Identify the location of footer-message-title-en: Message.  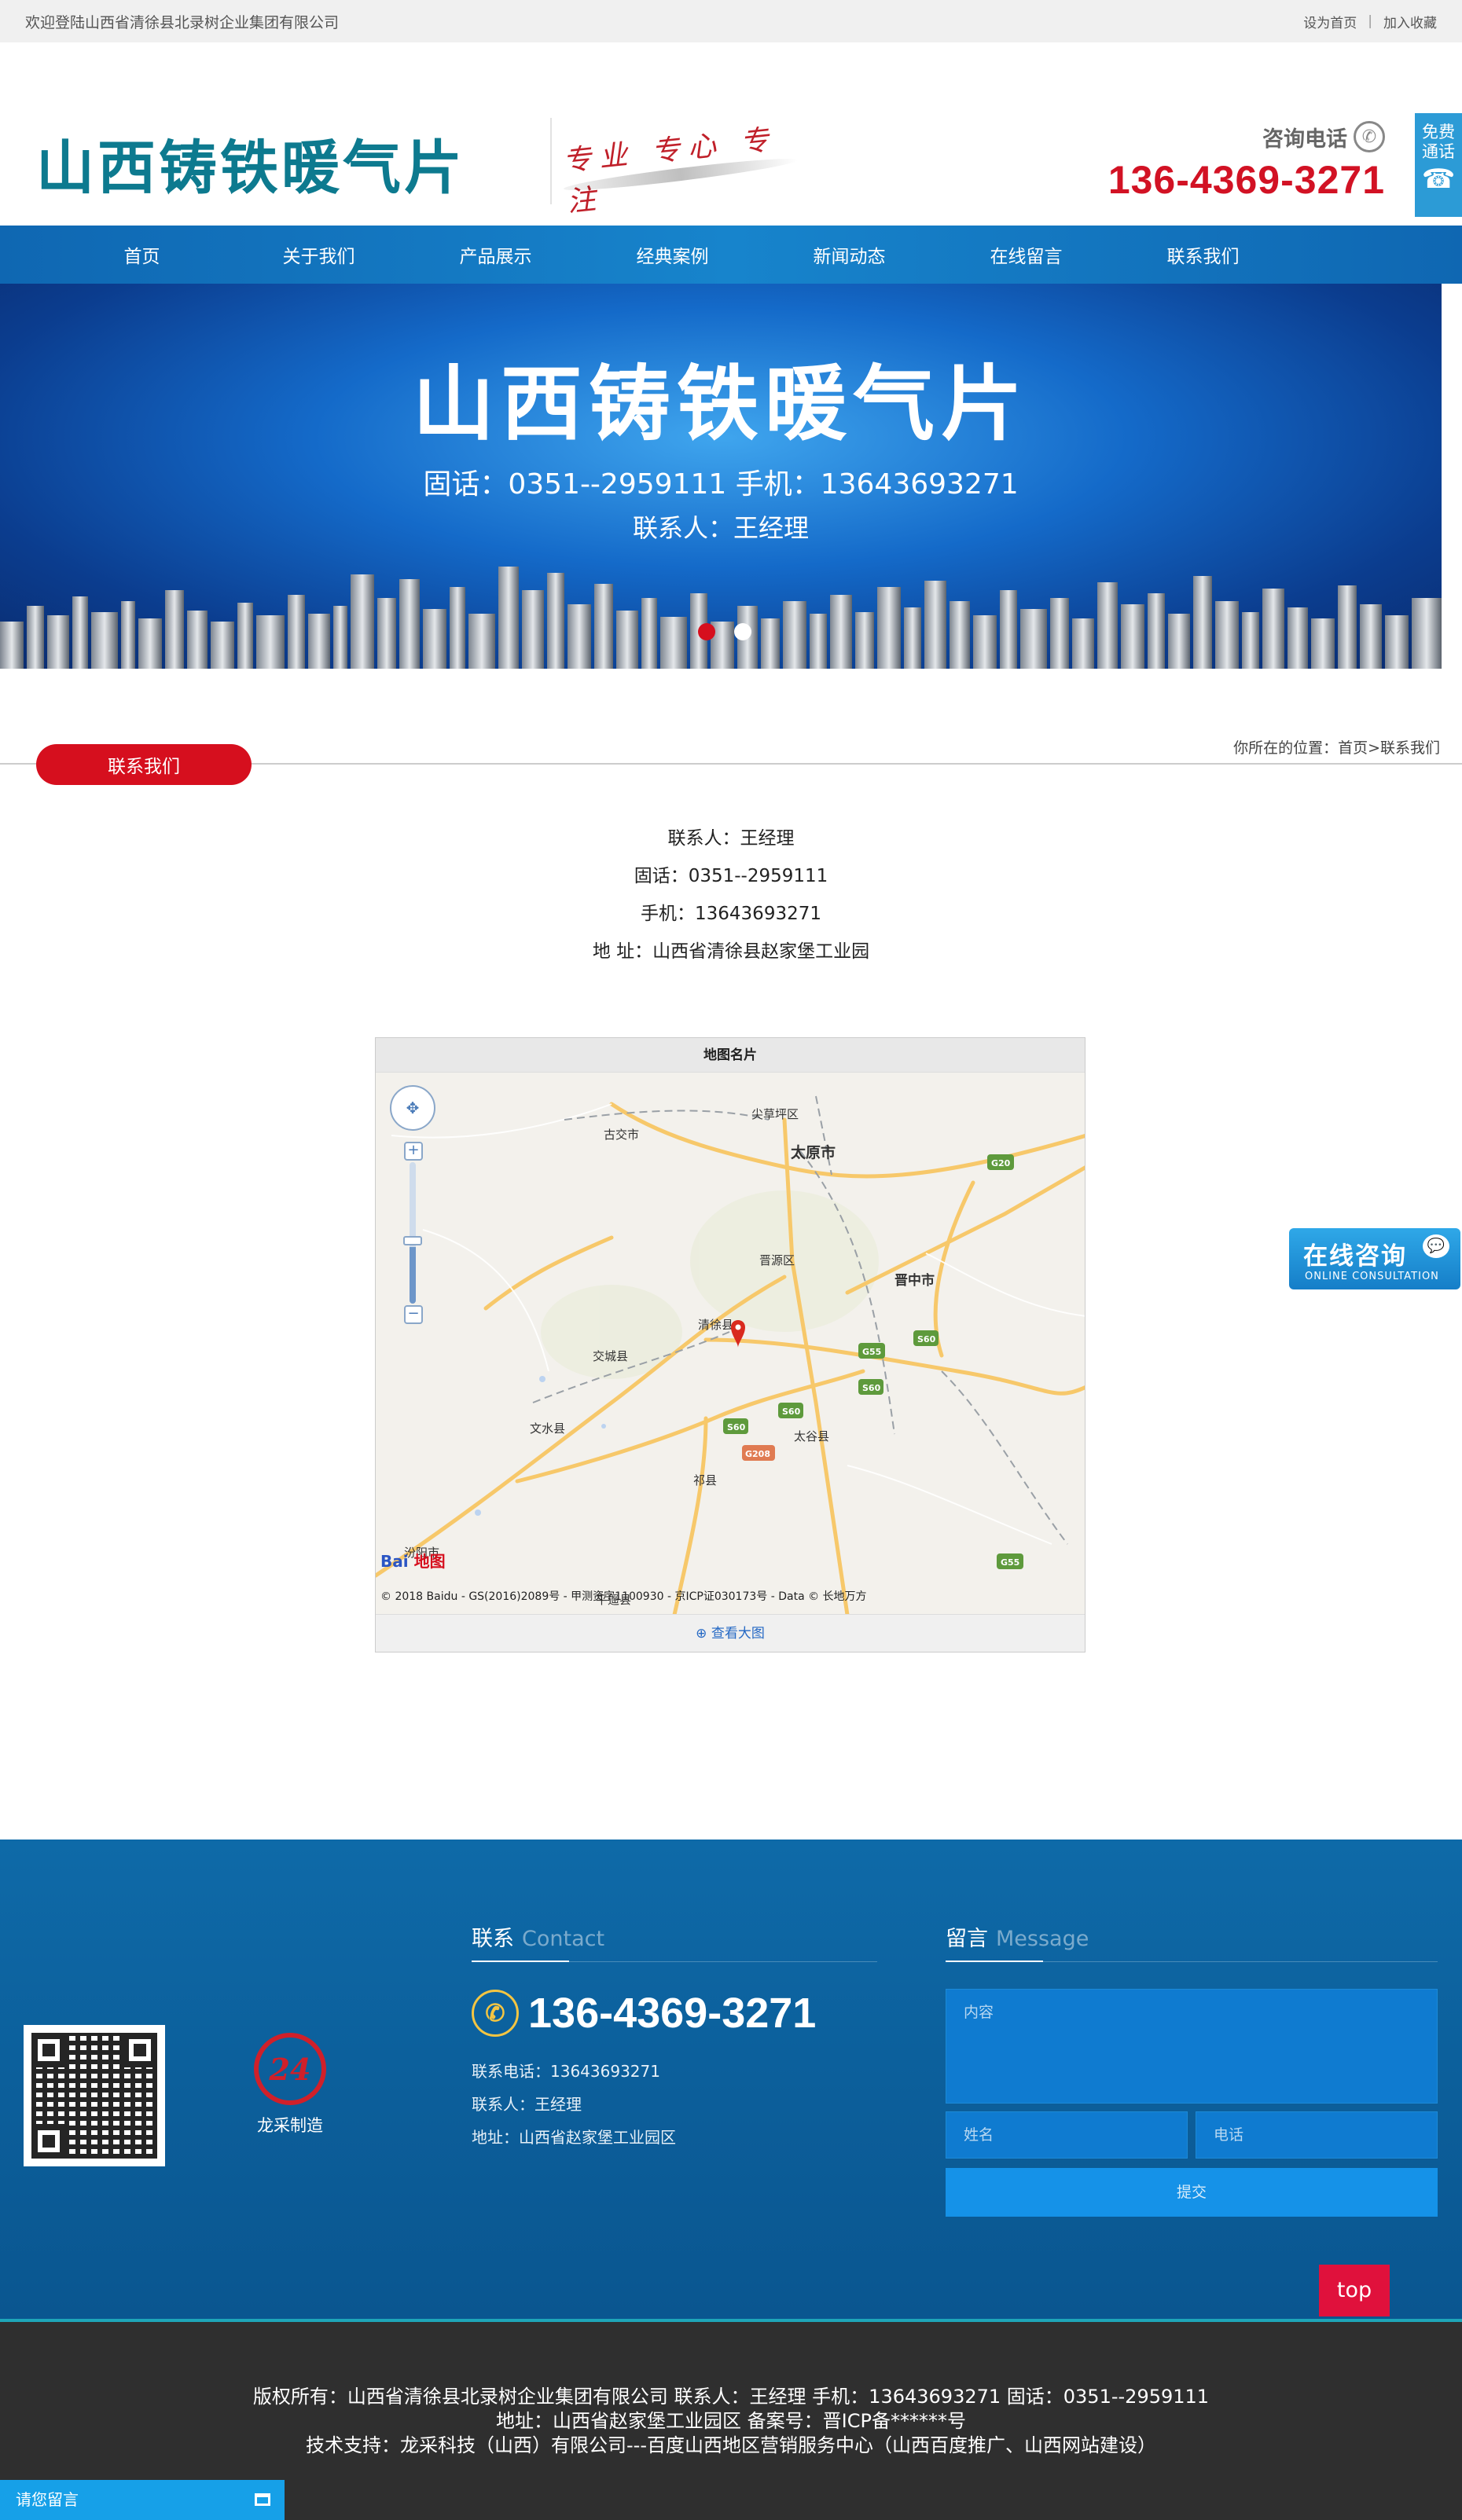
(1042, 1939).